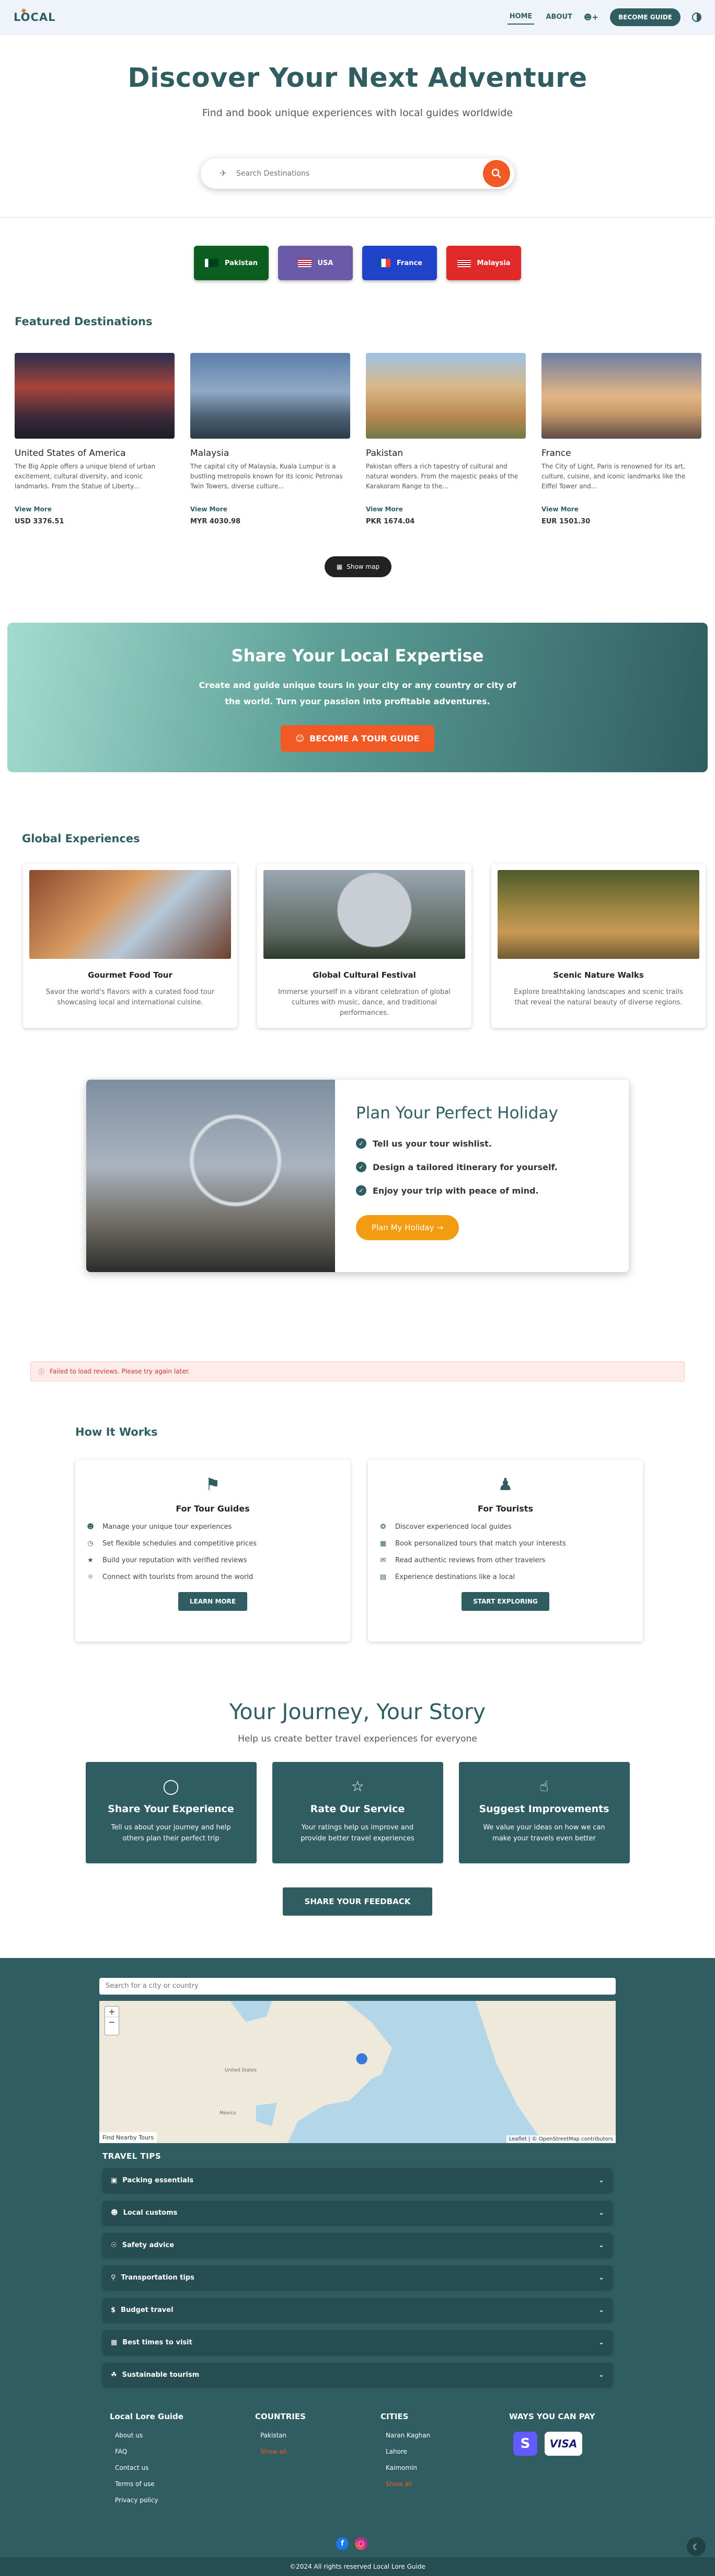 The height and width of the screenshot is (2576, 715). What do you see at coordinates (645, 17) in the screenshot?
I see `become-guide-button: BECOME GUIDE` at bounding box center [645, 17].